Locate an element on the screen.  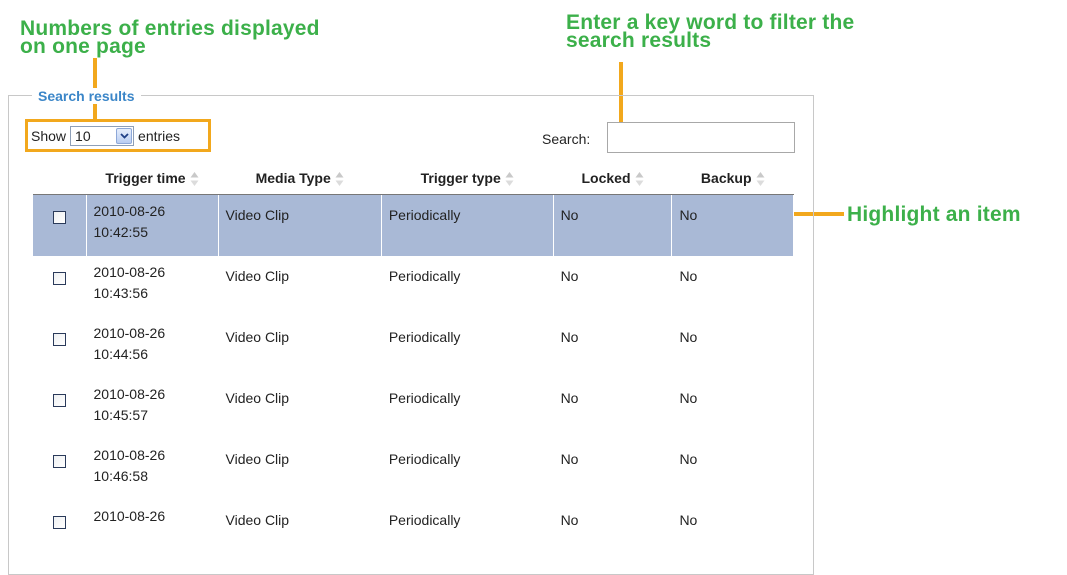
trigger-clock: 10:45:57 is located at coordinates (121, 415).